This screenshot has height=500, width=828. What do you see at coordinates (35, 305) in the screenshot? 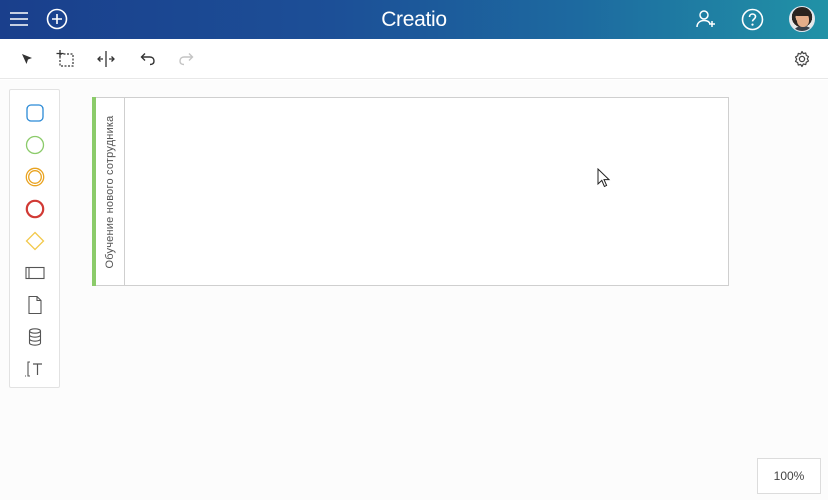
I see `data-object-icon` at bounding box center [35, 305].